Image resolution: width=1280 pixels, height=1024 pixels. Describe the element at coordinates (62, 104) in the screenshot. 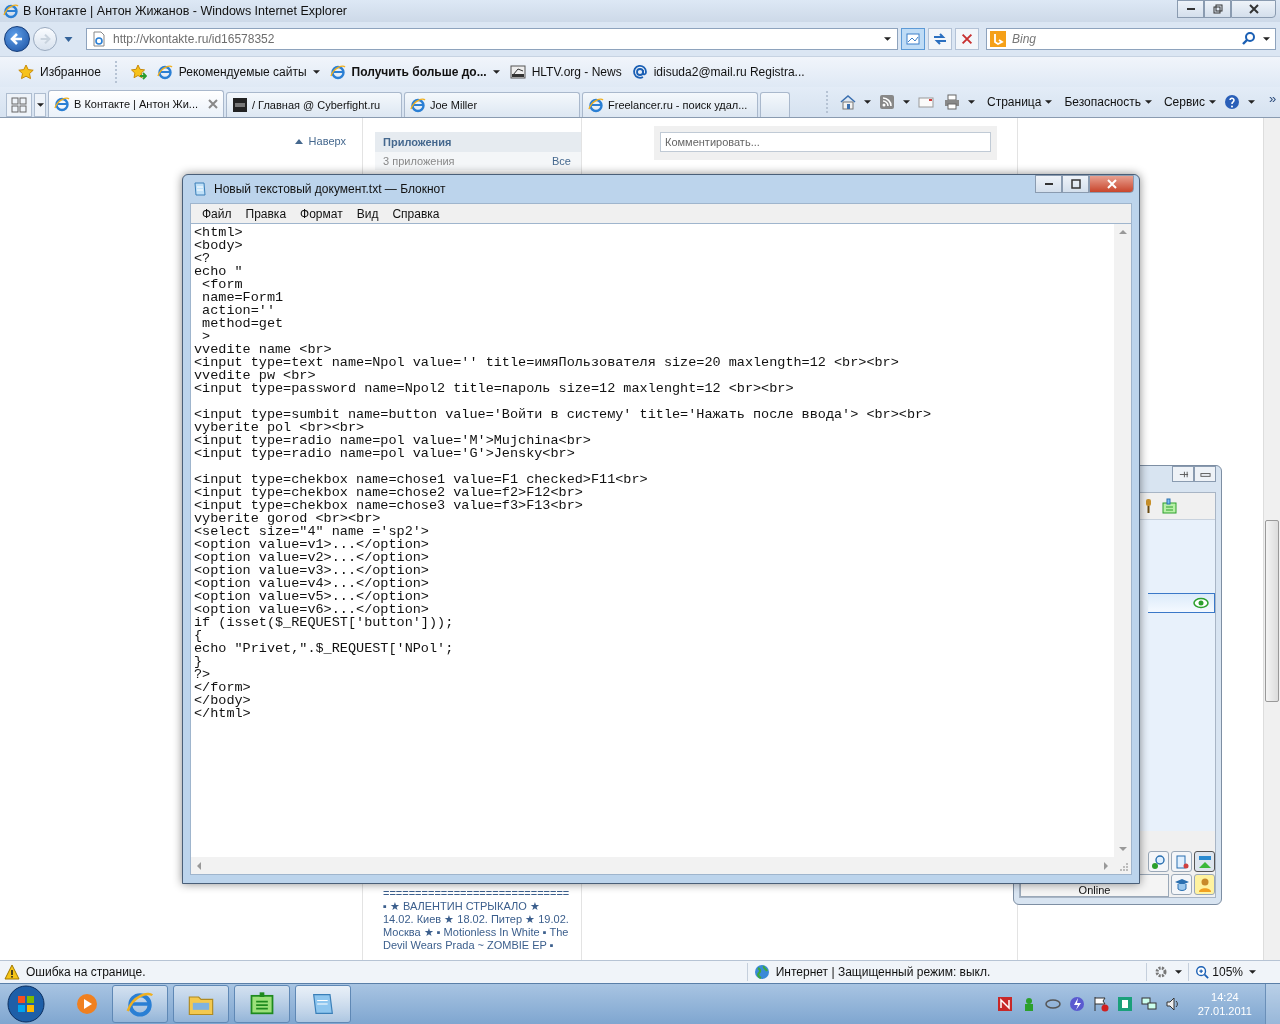

I see `browser-icon` at that location.